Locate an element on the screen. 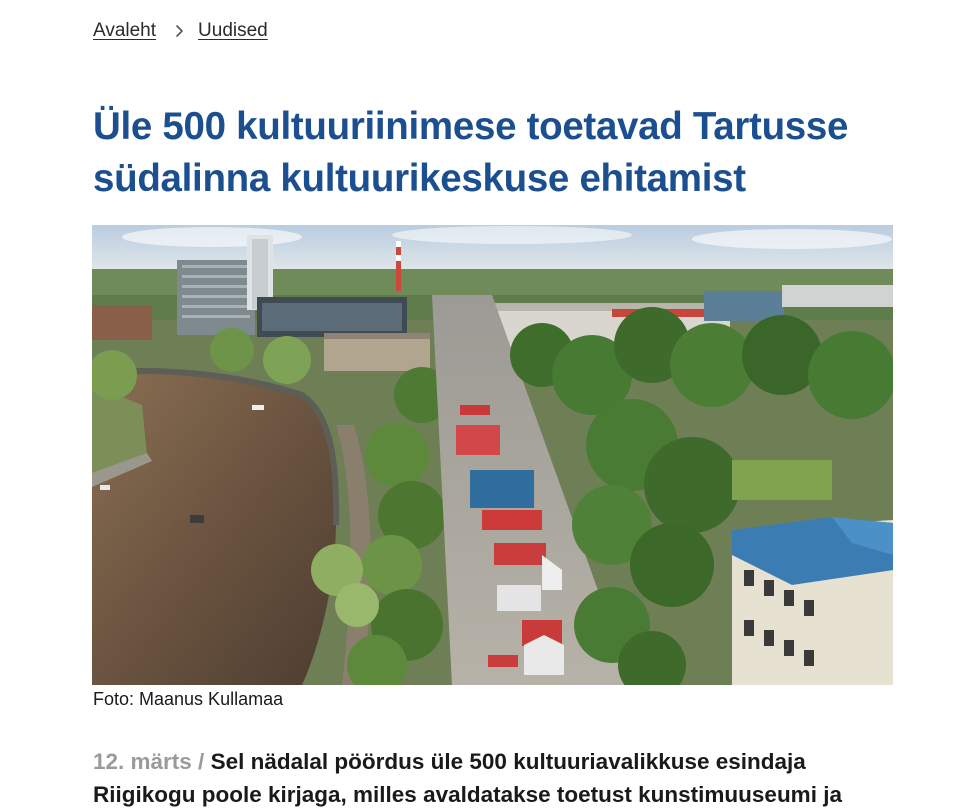  article-date: 12. märts / is located at coordinates (149, 761).